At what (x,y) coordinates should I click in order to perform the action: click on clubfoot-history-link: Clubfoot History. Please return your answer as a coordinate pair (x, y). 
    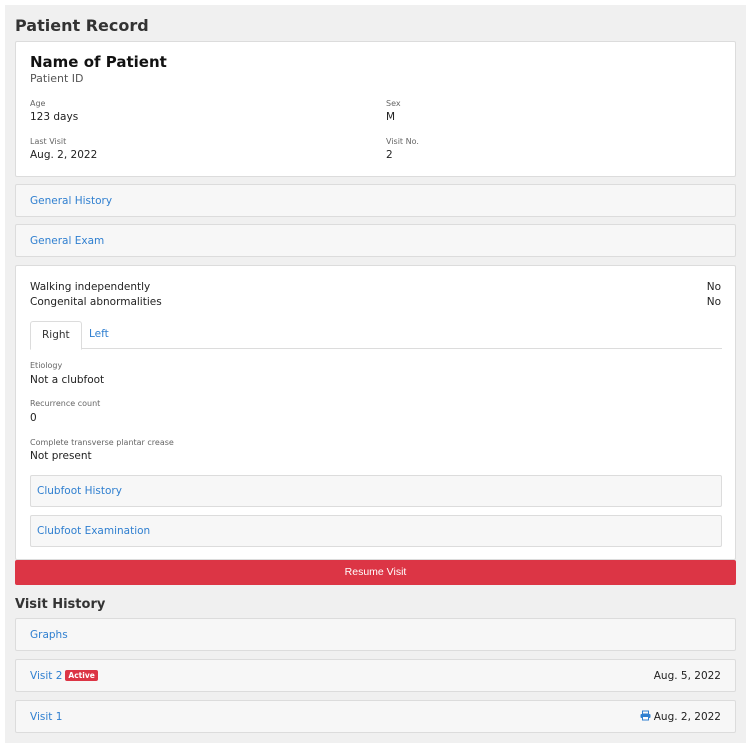
    Looking at the image, I should click on (79, 491).